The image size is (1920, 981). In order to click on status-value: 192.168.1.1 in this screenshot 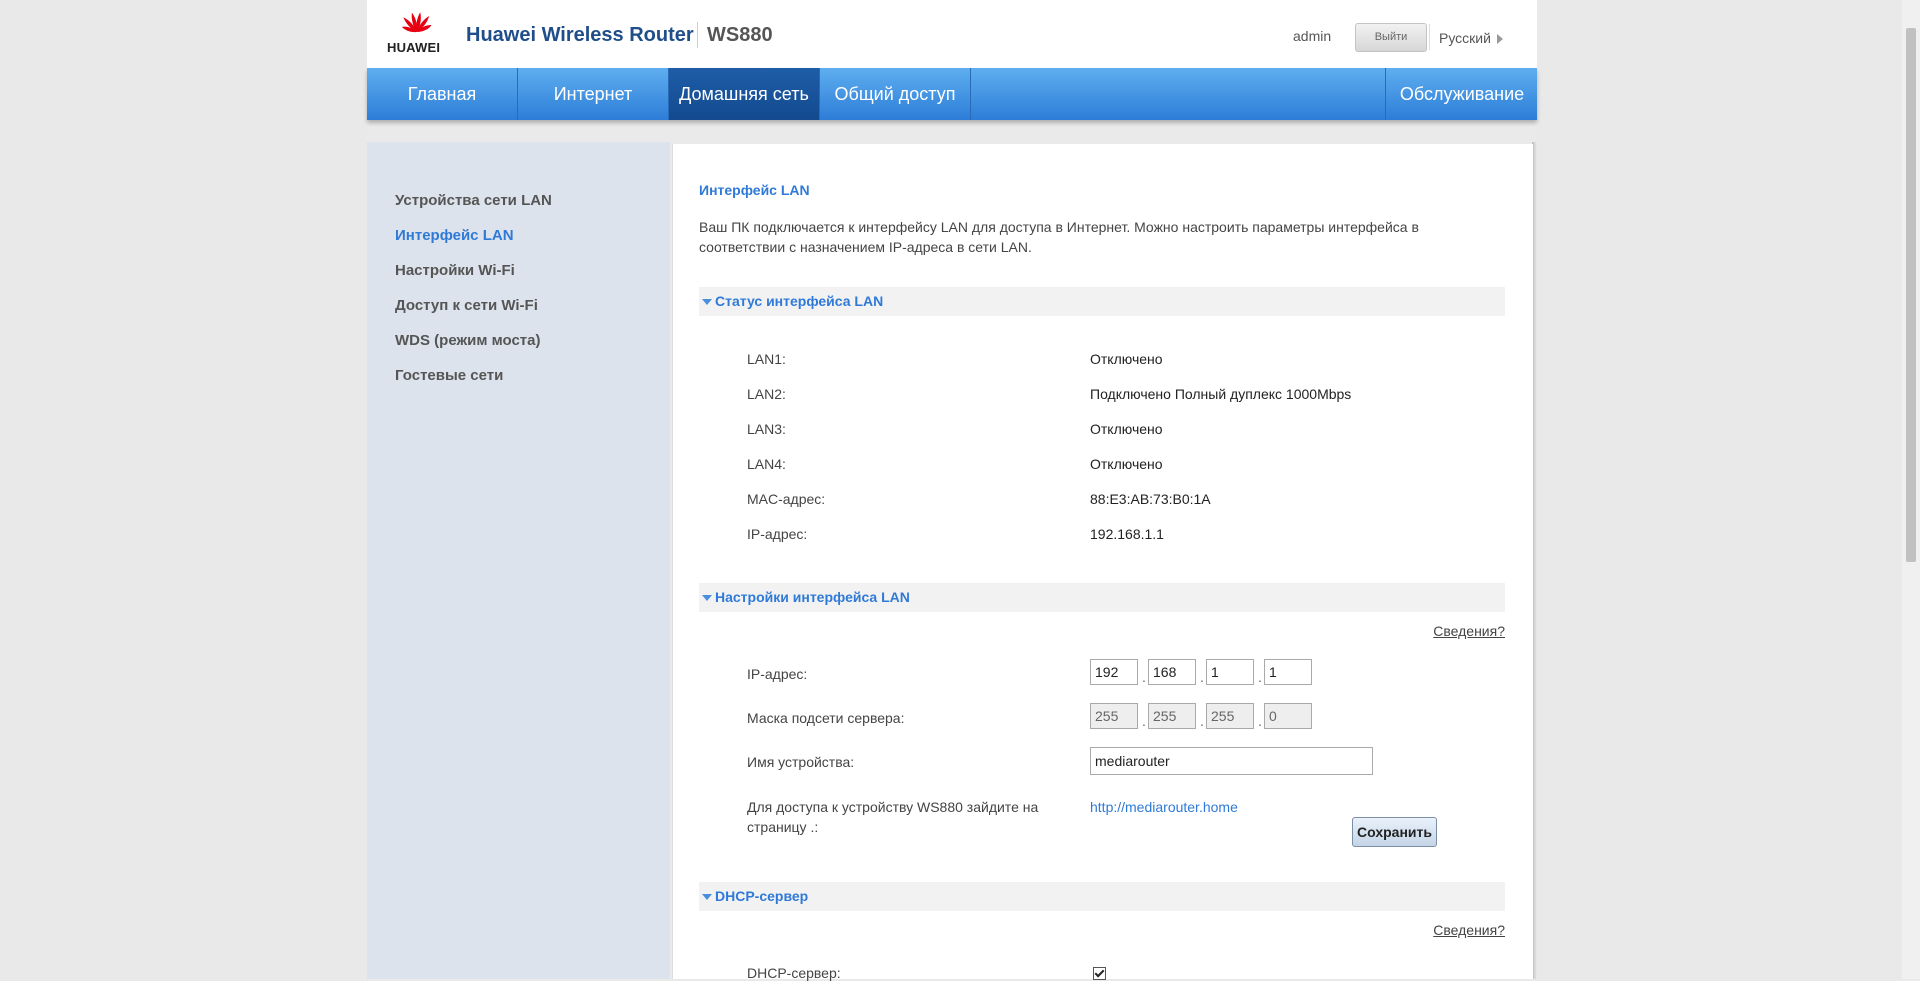, I will do `click(1127, 534)`.